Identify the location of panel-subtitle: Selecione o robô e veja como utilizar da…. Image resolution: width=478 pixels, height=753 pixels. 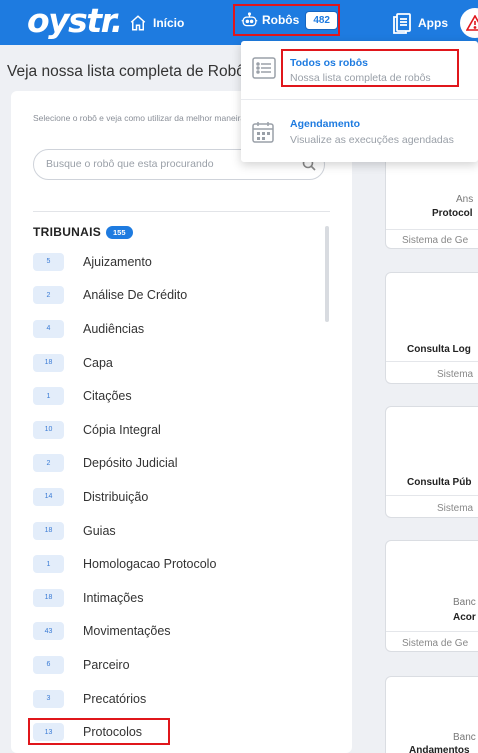
(139, 118).